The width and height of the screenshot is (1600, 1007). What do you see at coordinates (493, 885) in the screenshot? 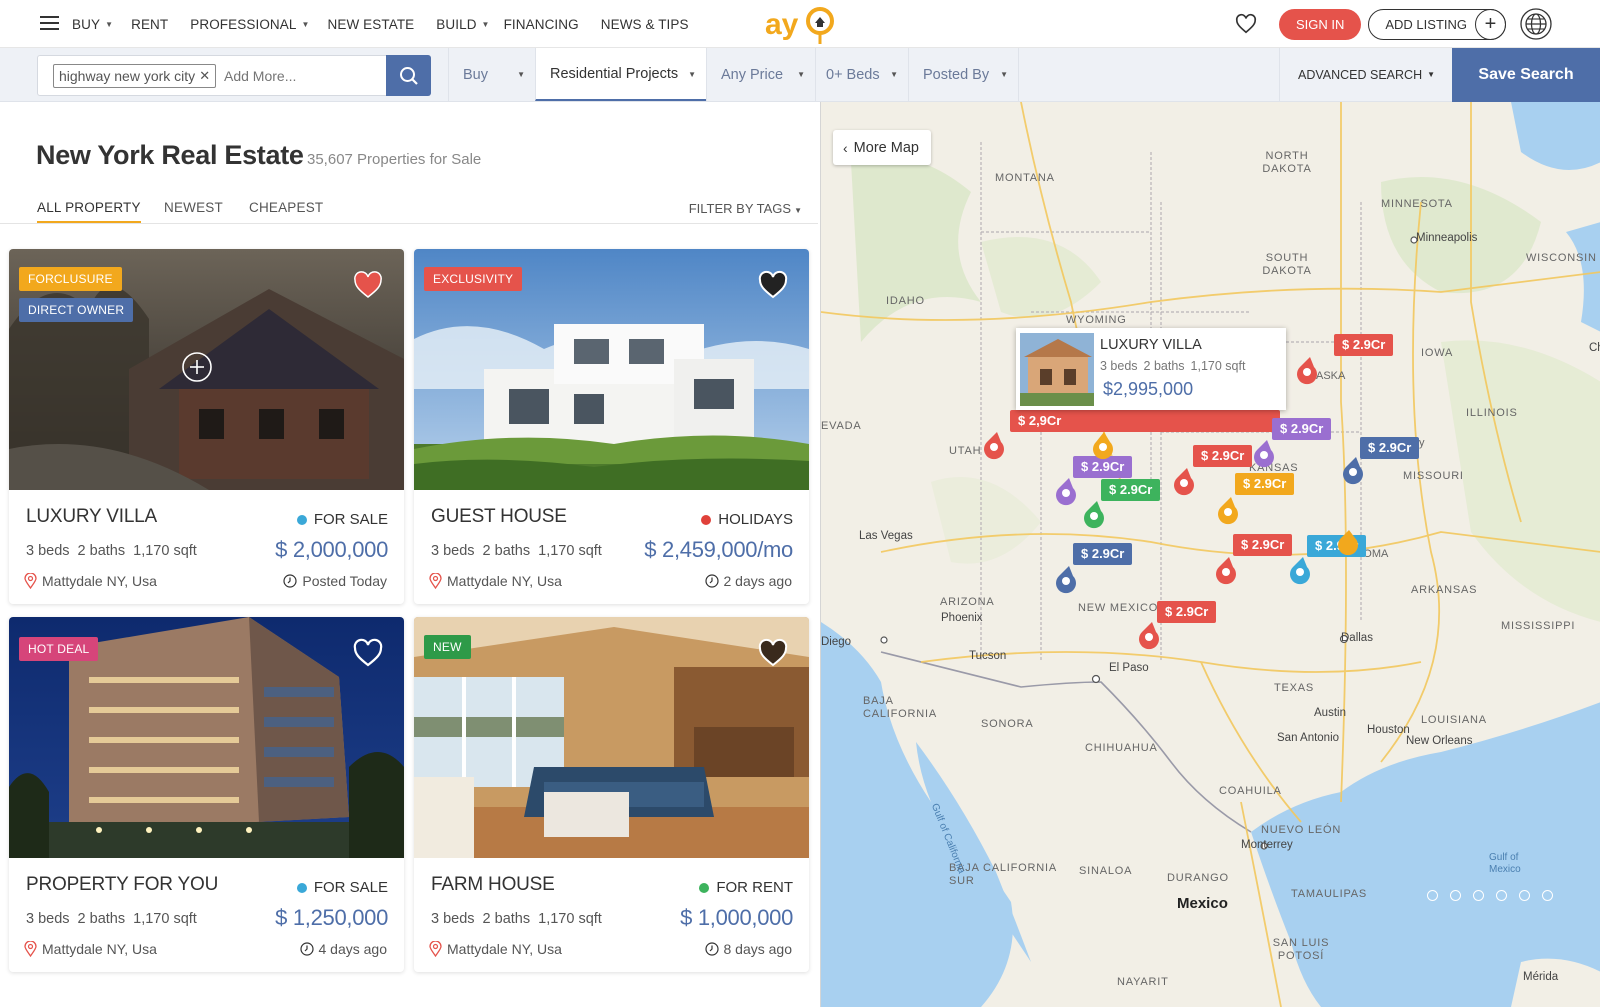
I see `property-title: FARM HOUSE` at bounding box center [493, 885].